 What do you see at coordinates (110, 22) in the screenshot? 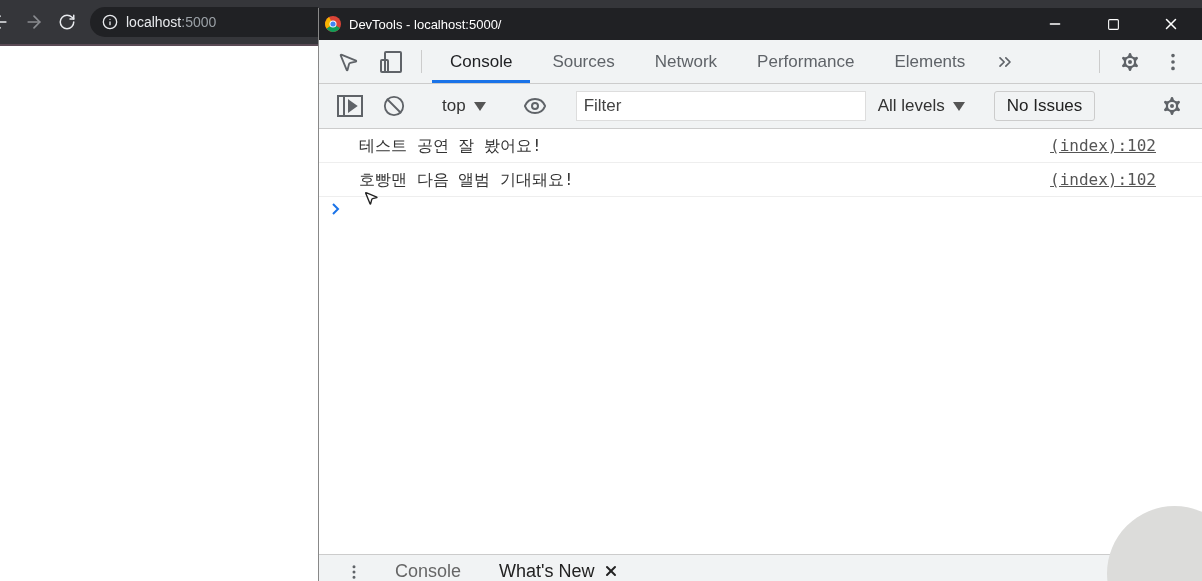
I see `info-icon` at bounding box center [110, 22].